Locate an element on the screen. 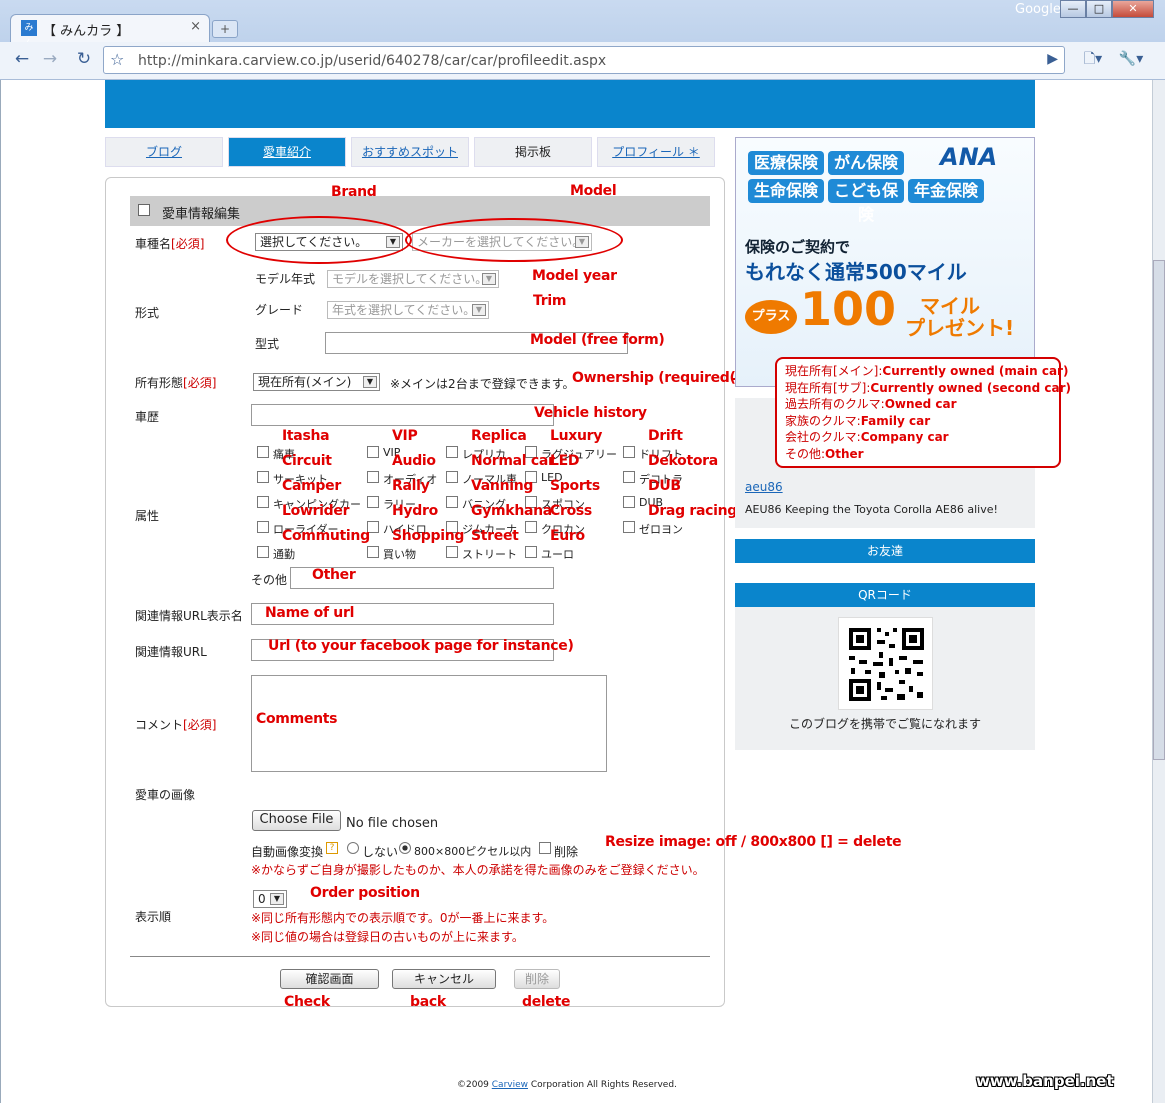 This screenshot has width=1165, height=1103. go-arrow-icon: ▶ is located at coordinates (1052, 59).